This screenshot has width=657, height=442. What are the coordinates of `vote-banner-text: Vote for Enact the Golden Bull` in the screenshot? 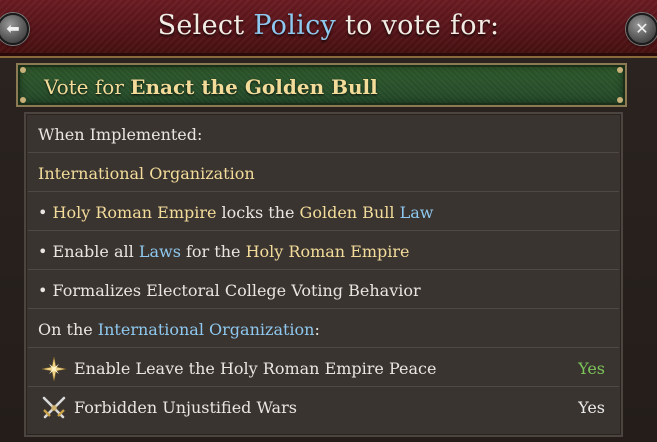 It's located at (211, 87).